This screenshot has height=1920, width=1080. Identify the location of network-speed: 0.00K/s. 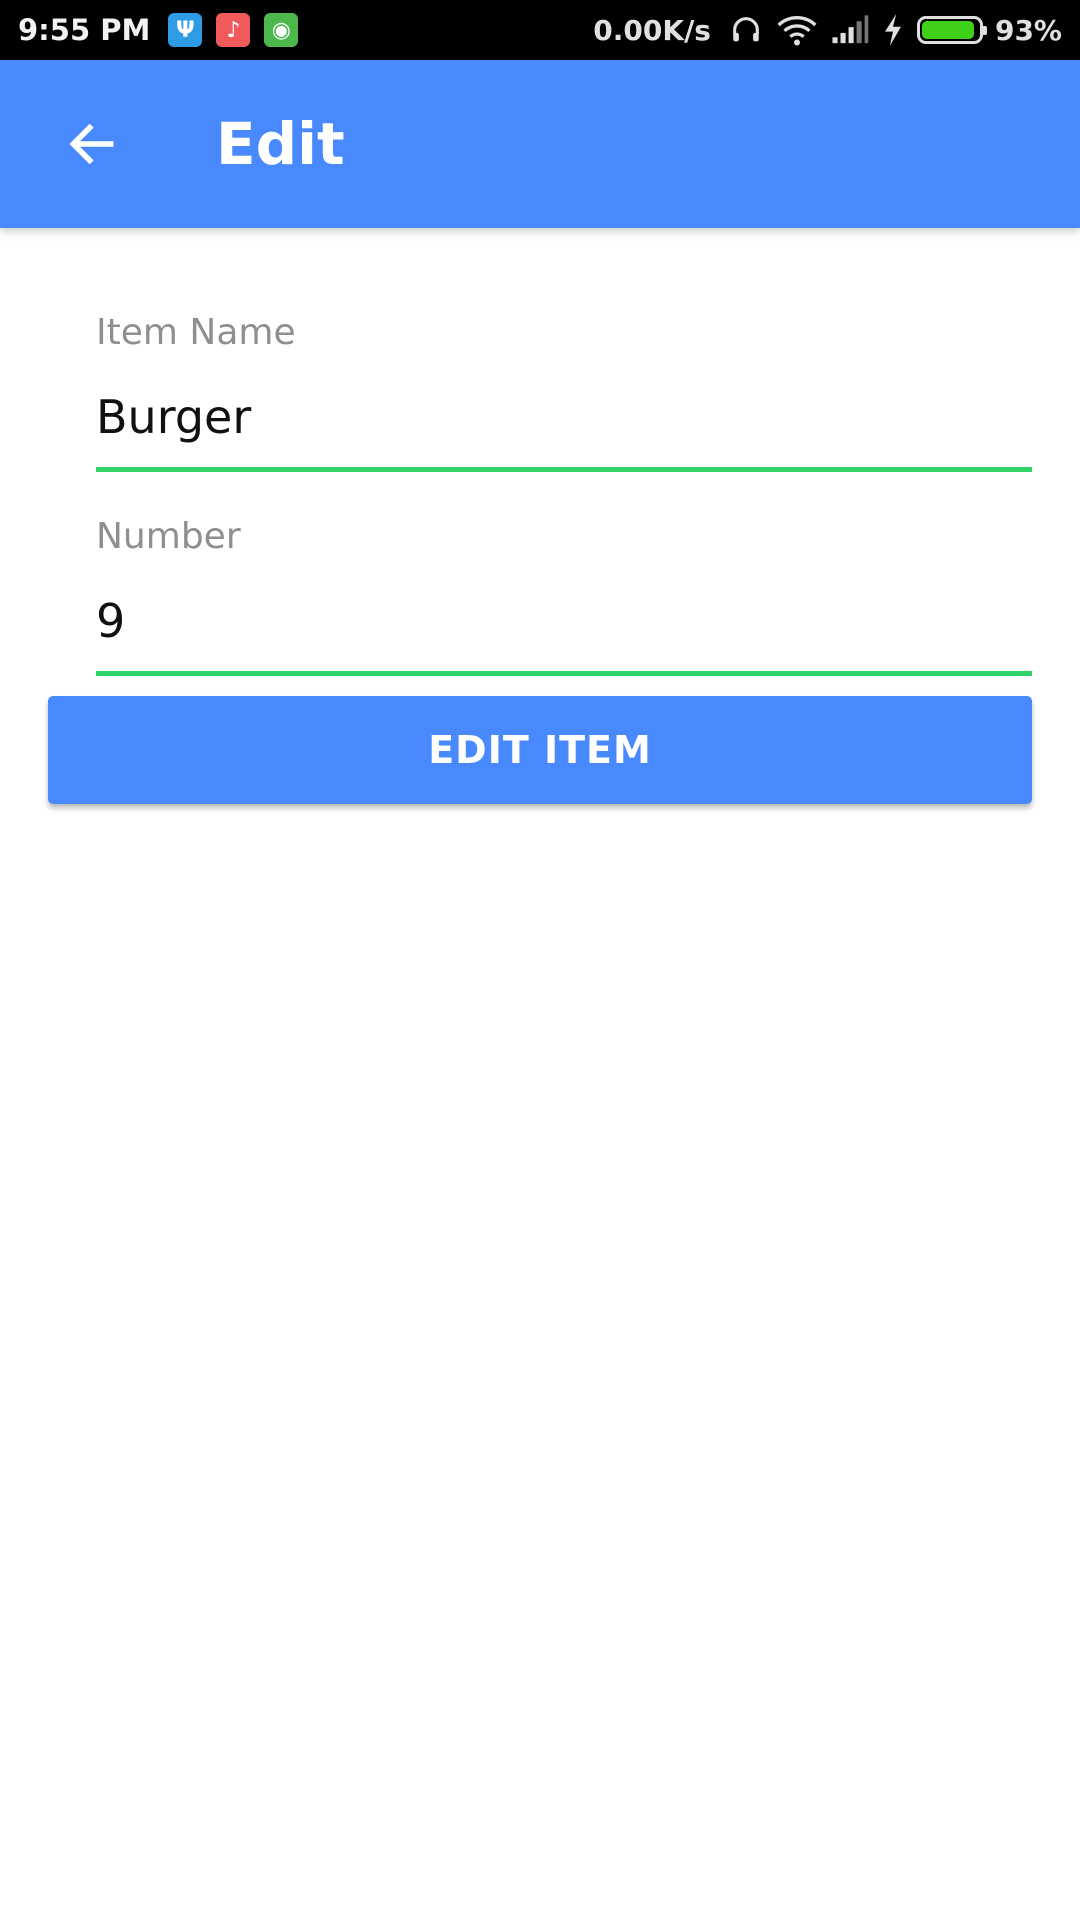
(652, 30).